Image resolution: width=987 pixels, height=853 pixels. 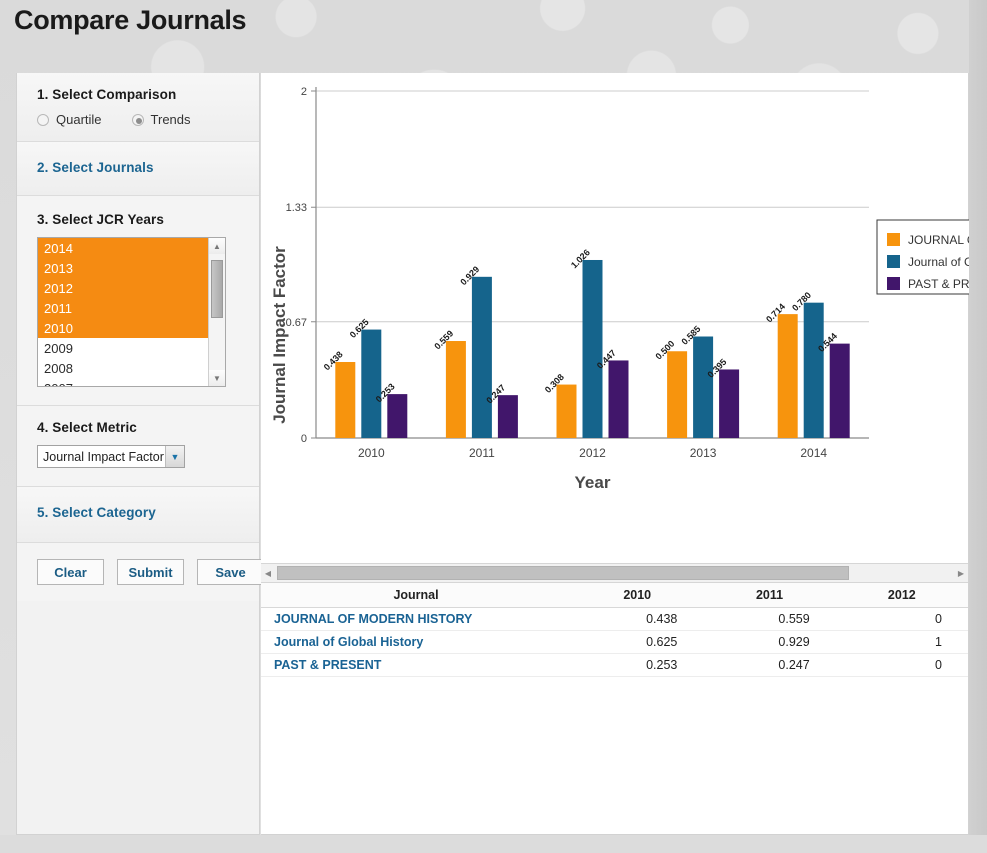 What do you see at coordinates (304, 92) in the screenshot?
I see `y-tick-label: 2` at bounding box center [304, 92].